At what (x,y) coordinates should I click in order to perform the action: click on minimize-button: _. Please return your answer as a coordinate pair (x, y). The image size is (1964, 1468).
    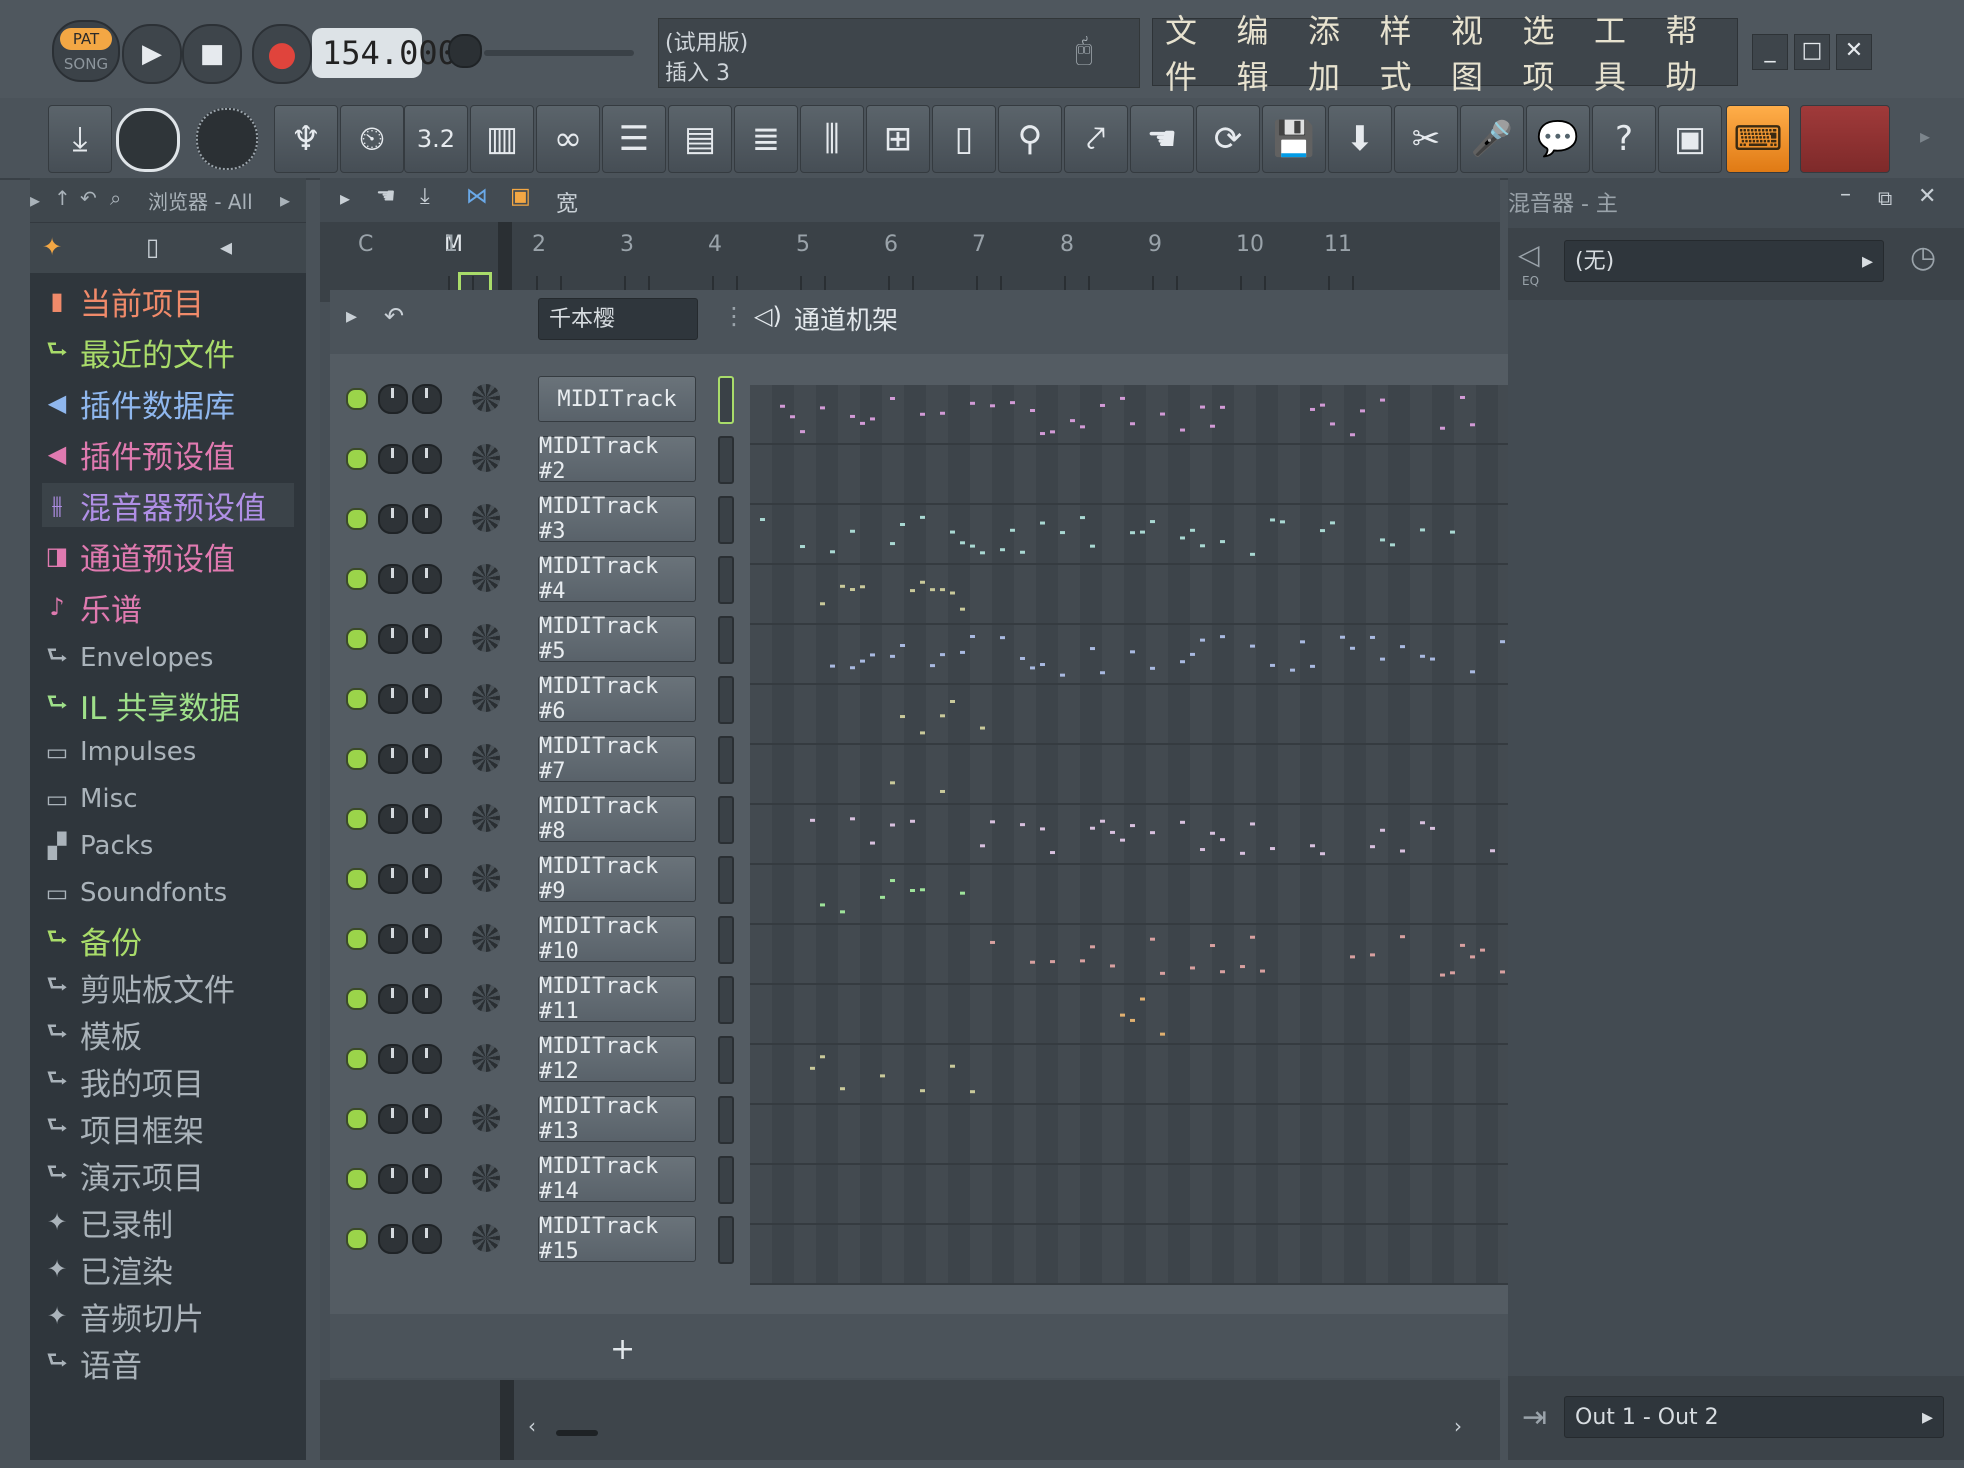
    Looking at the image, I should click on (1770, 52).